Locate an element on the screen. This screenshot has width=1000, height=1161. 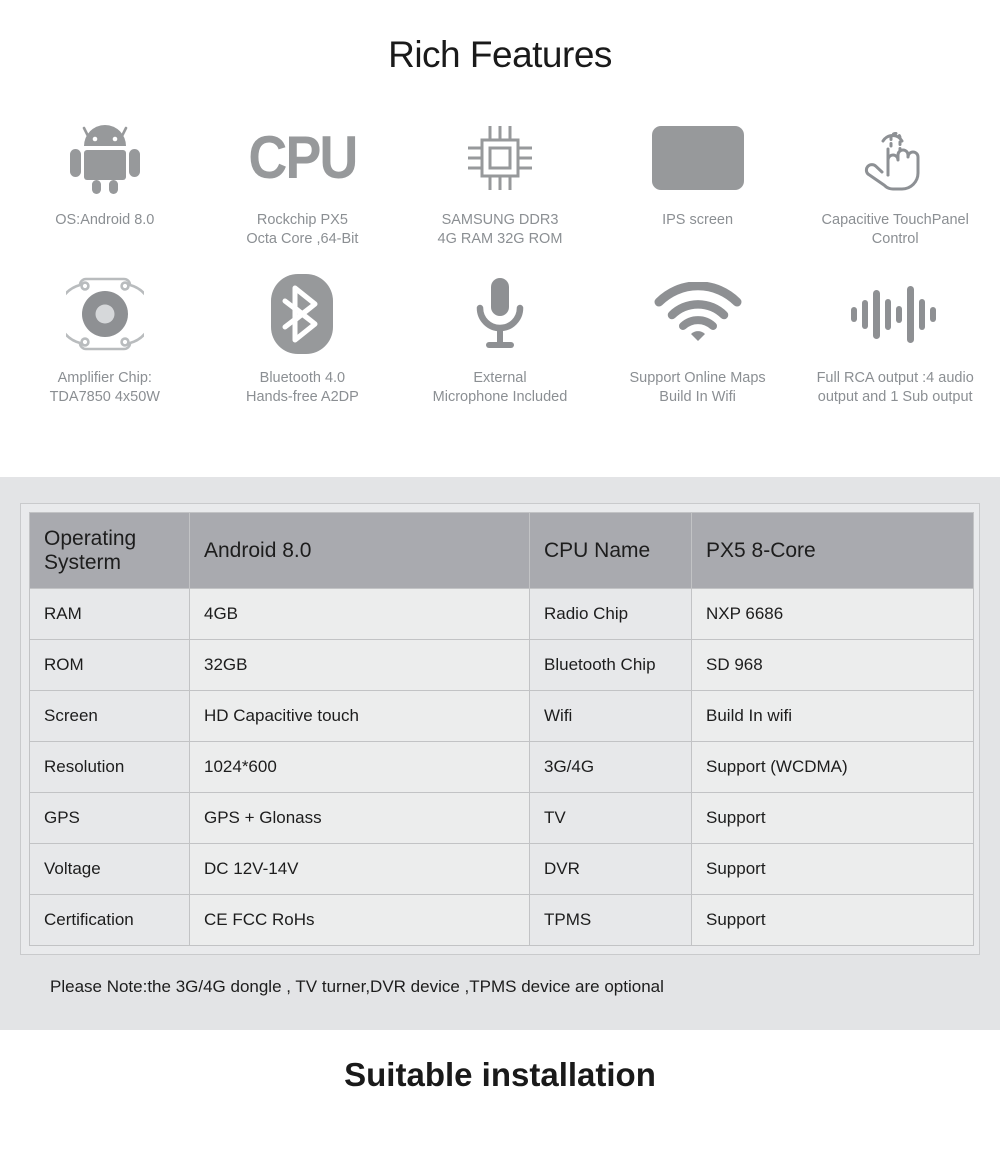
cell-value: GPS + Glonass is located at coordinates (359, 818).